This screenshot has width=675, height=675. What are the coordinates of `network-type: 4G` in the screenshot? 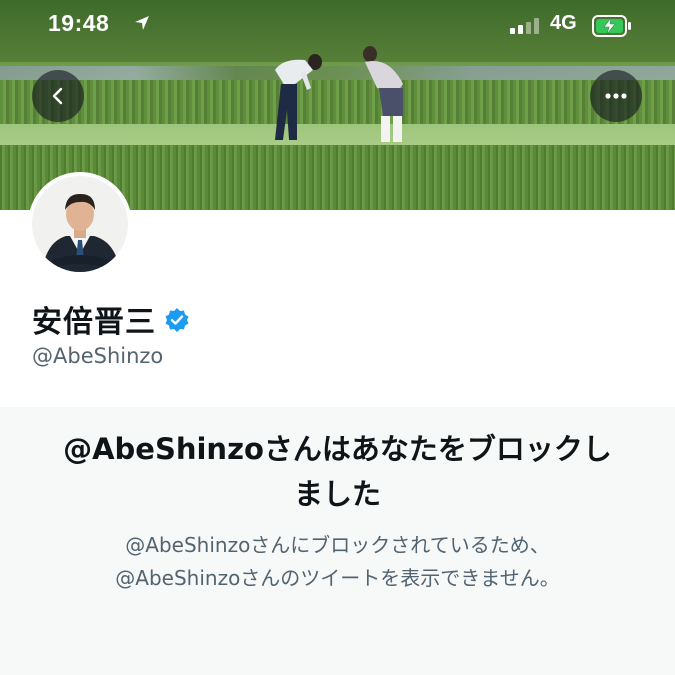 It's located at (563, 23).